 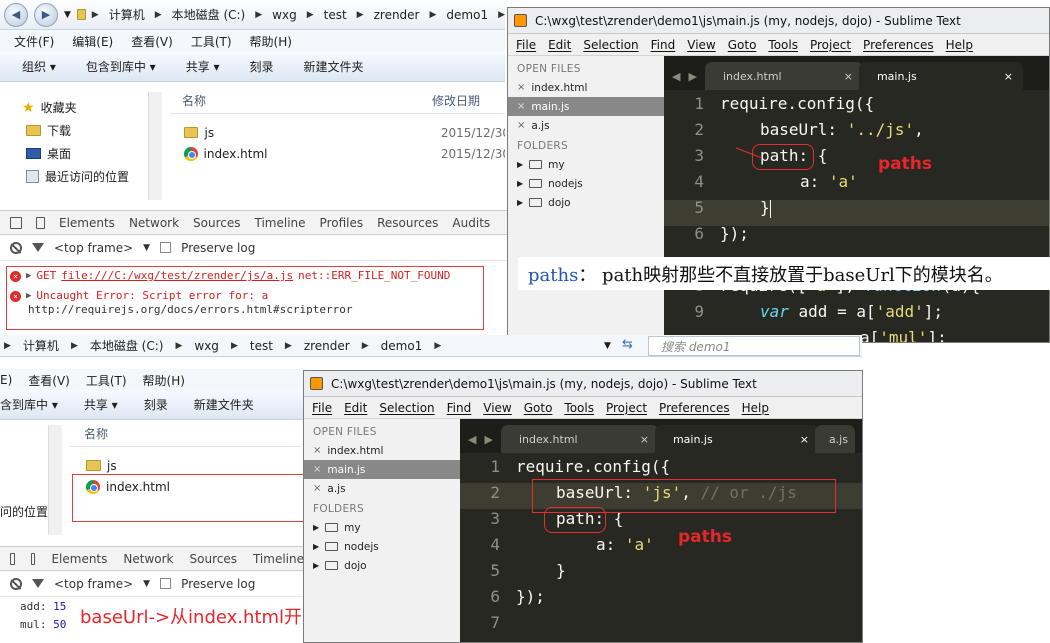 What do you see at coordinates (224, 404) in the screenshot?
I see `new-folder-button: 新建文件夹` at bounding box center [224, 404].